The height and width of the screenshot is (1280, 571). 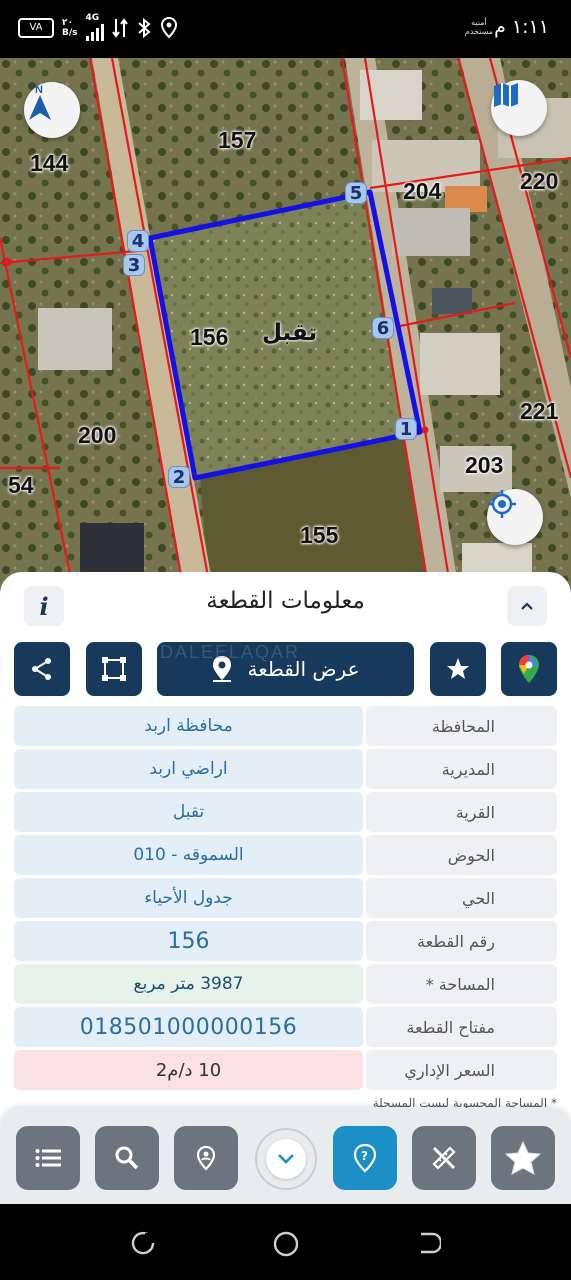 I want to click on favorites-button, so click(x=523, y=1158).